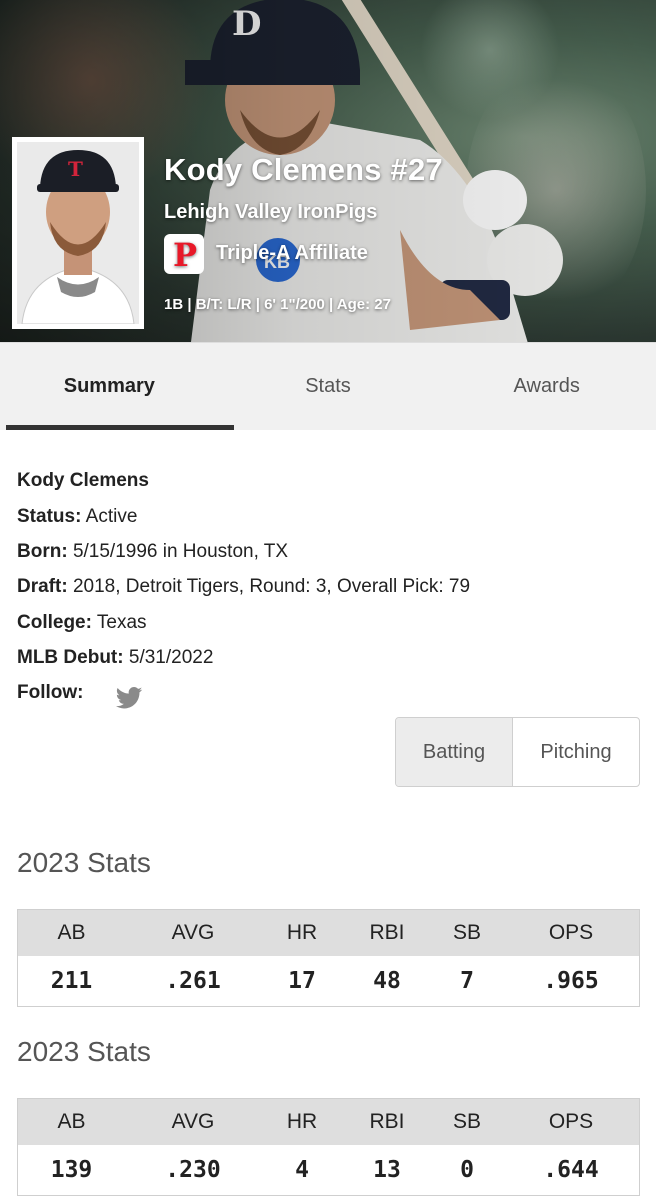 The height and width of the screenshot is (1200, 656). What do you see at coordinates (292, 253) in the screenshot?
I see `affiliate-label: Triple-A Affiliate` at bounding box center [292, 253].